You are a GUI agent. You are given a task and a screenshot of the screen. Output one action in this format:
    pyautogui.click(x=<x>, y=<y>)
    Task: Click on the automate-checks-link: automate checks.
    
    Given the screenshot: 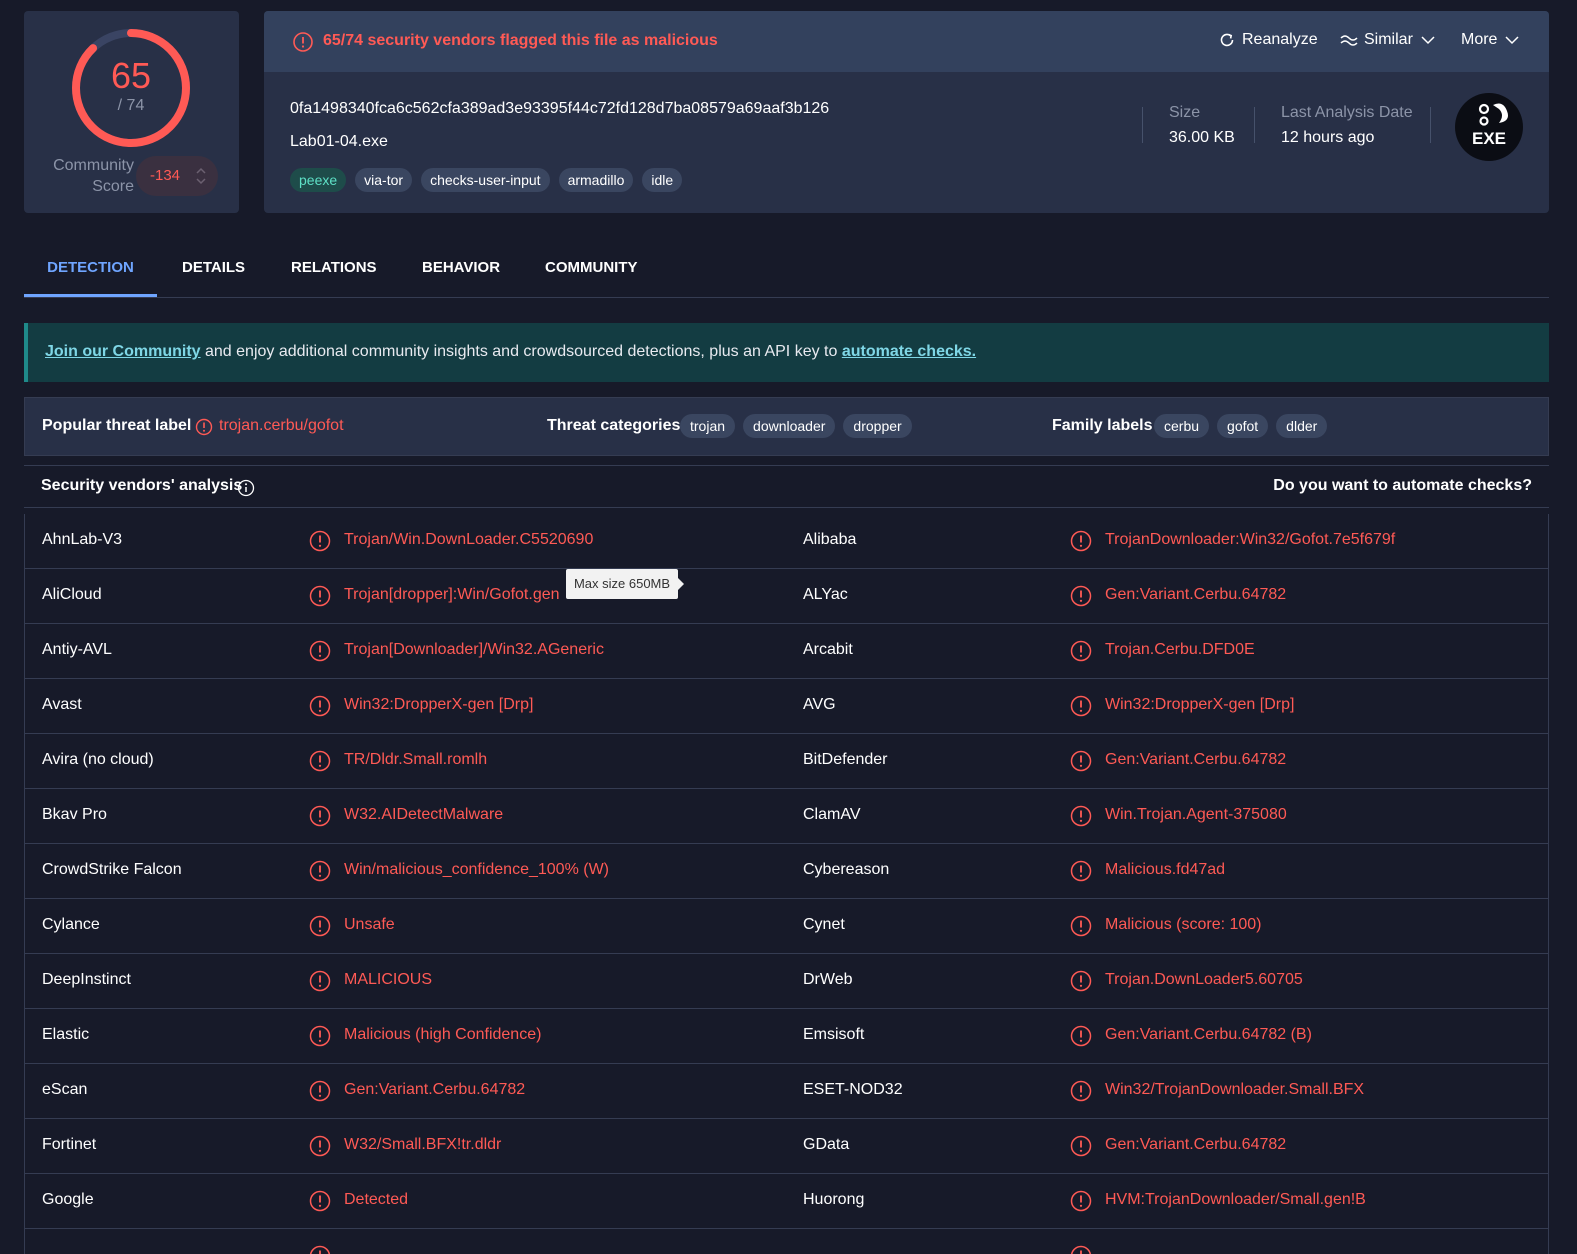 What is the action you would take?
    pyautogui.click(x=909, y=351)
    